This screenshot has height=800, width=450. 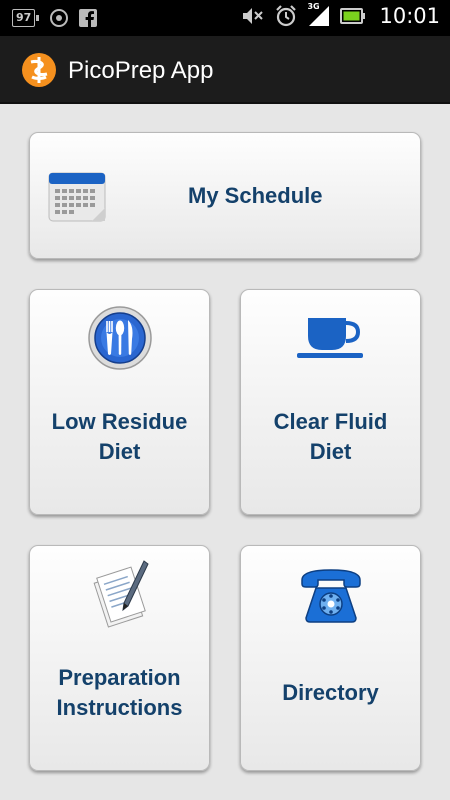 I want to click on facebook-icon, so click(x=88, y=18).